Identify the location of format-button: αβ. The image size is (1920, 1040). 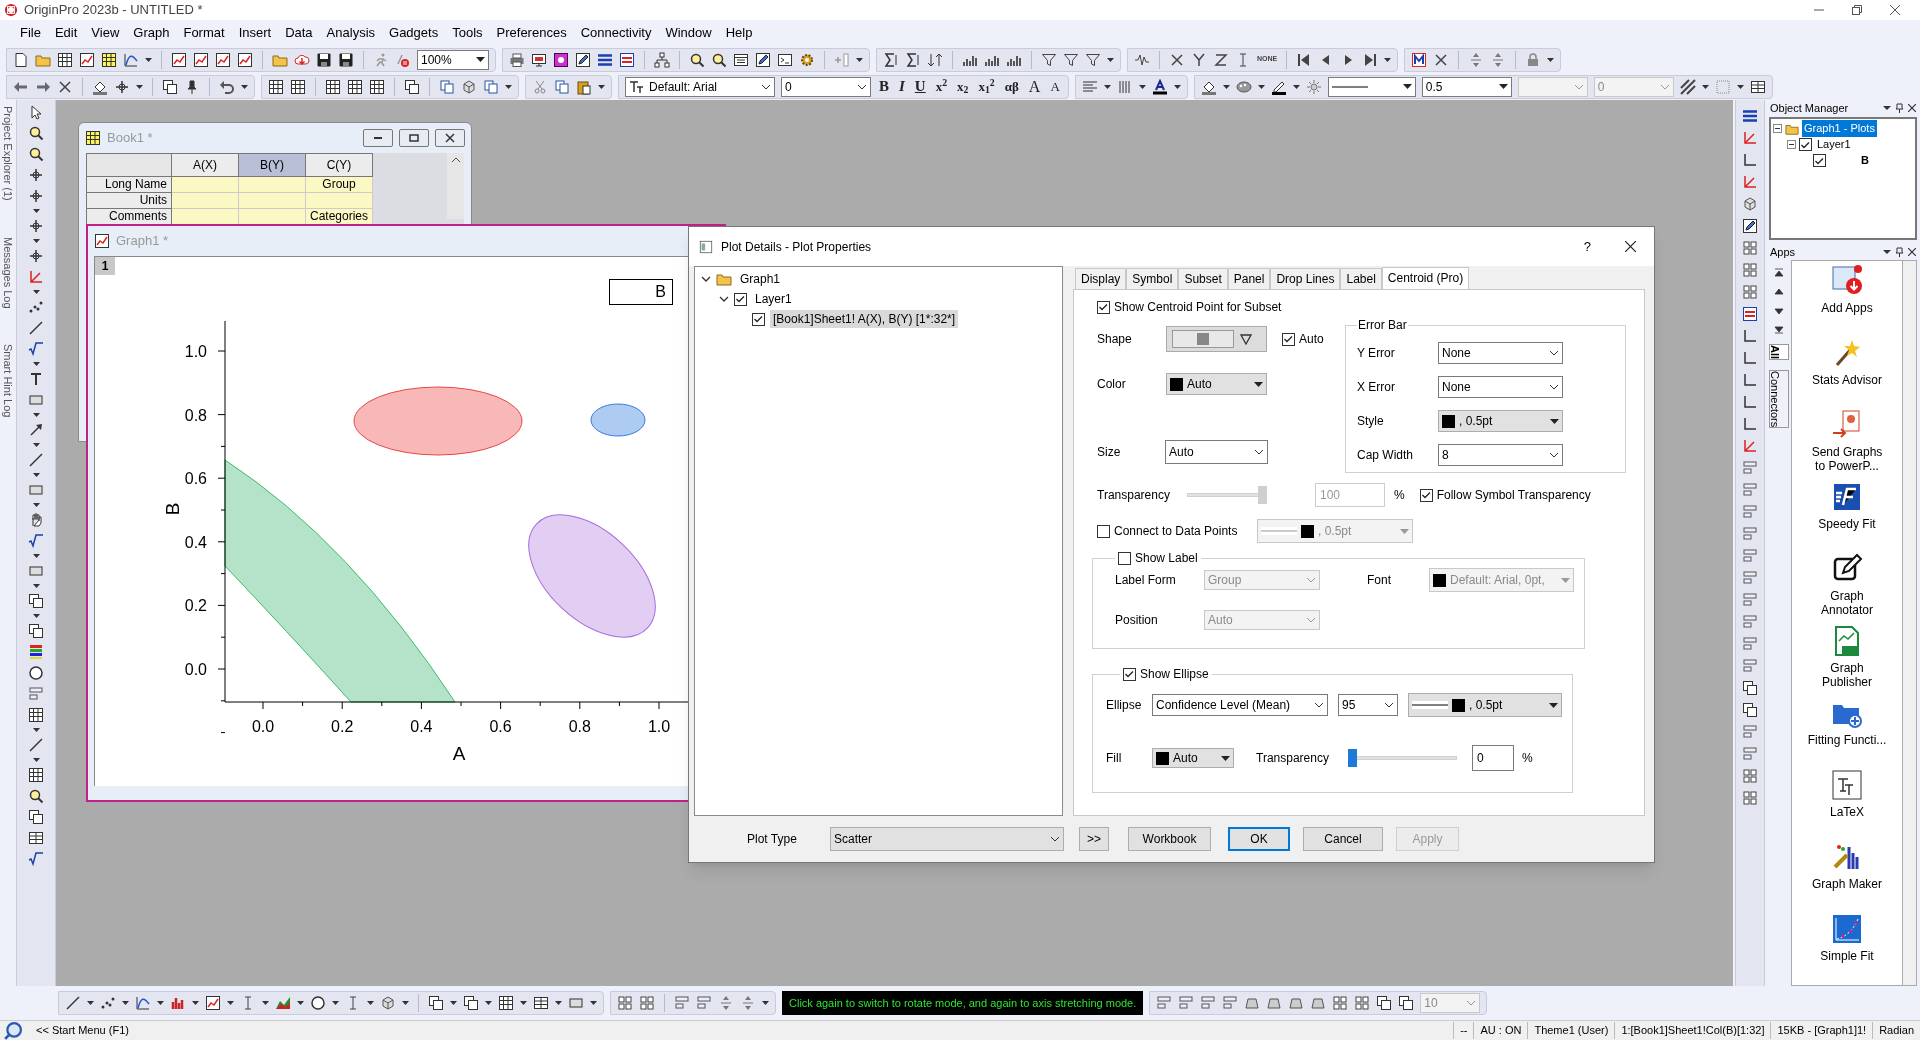
(1011, 86).